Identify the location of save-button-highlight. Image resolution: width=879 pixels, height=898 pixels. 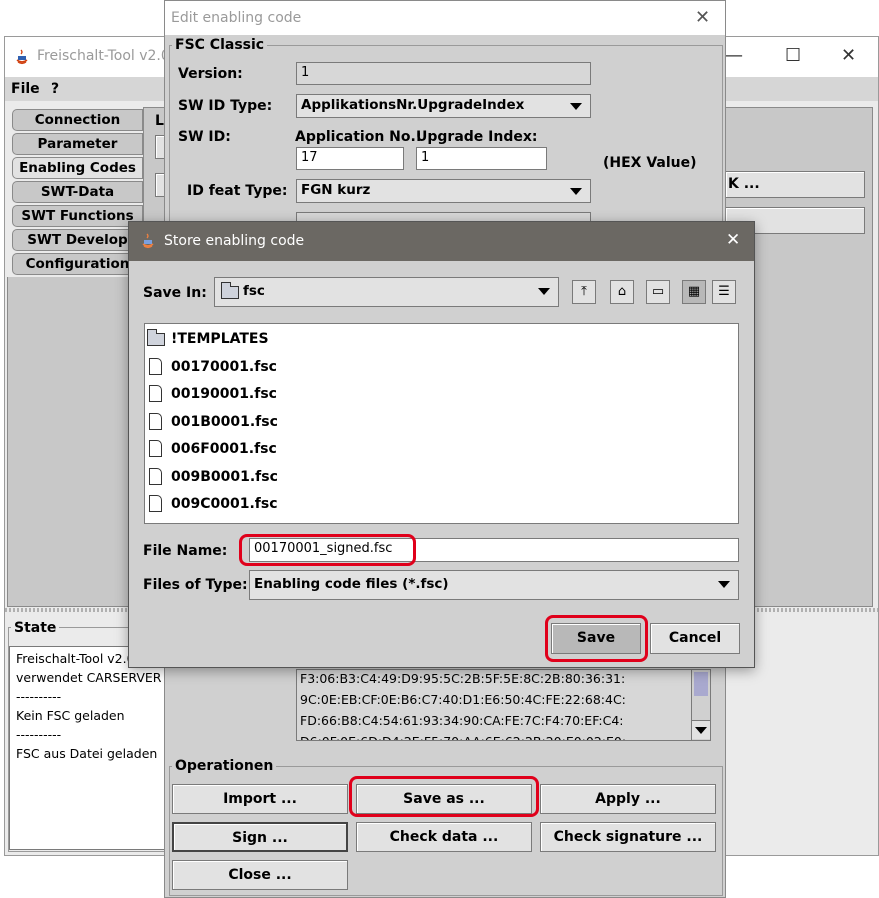
(596, 638).